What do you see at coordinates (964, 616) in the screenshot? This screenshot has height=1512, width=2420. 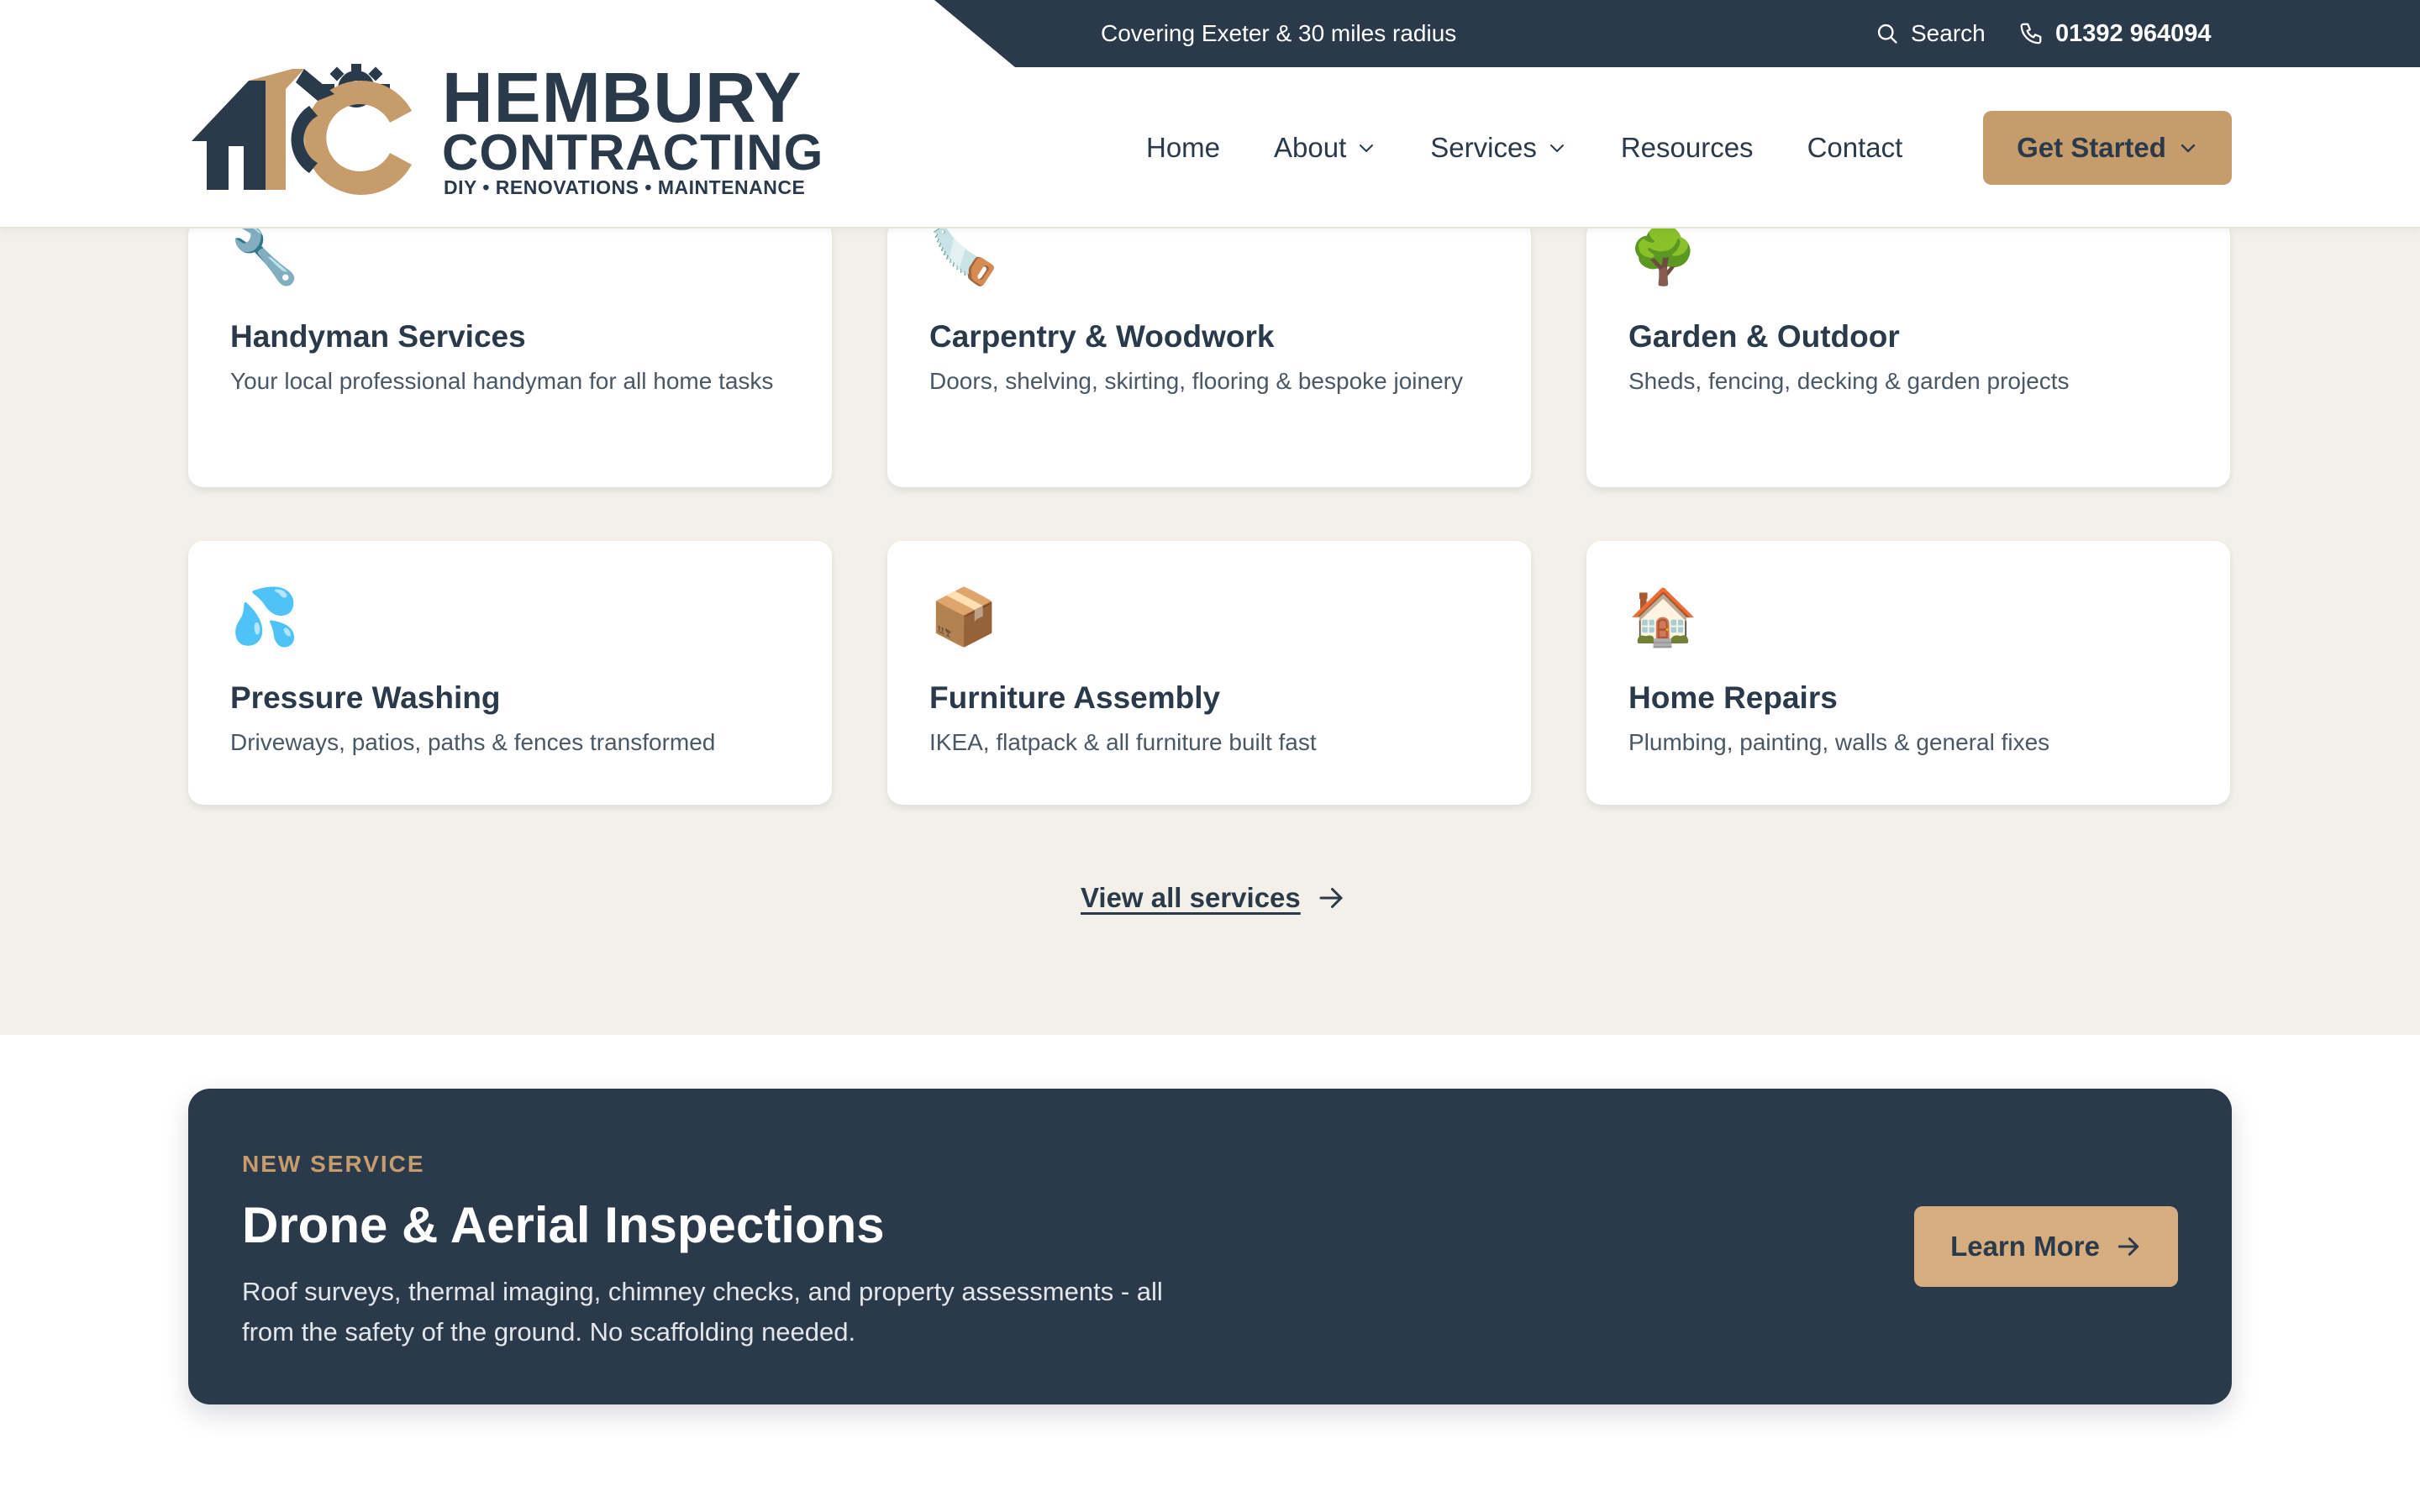 I see `package-icon: 📦` at bounding box center [964, 616].